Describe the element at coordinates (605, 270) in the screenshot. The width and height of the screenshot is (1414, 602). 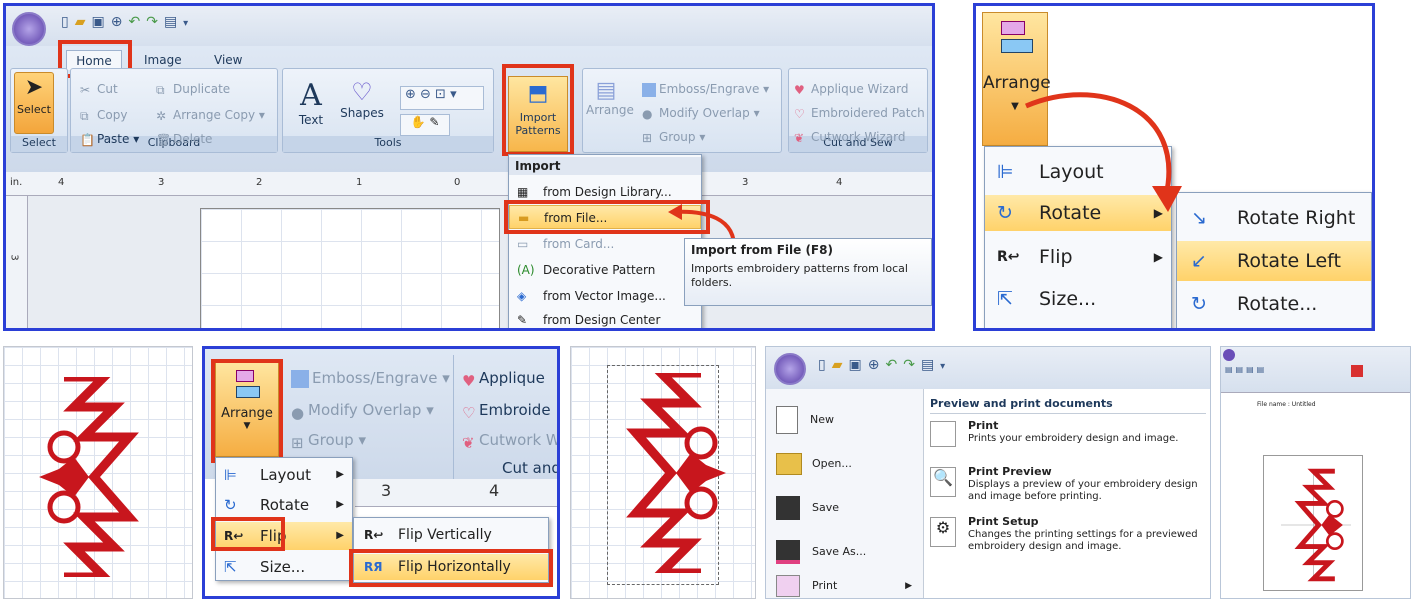
I see `menu-item-decorative: (A) Decorative Pattern` at that location.